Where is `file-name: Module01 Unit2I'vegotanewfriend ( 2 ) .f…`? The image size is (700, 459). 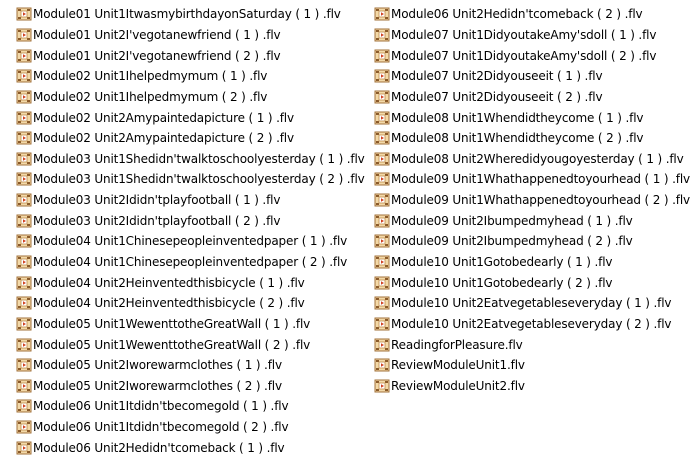 file-name: Module01 Unit2I'vegotanewfriend ( 2 ) .f… is located at coordinates (157, 55).